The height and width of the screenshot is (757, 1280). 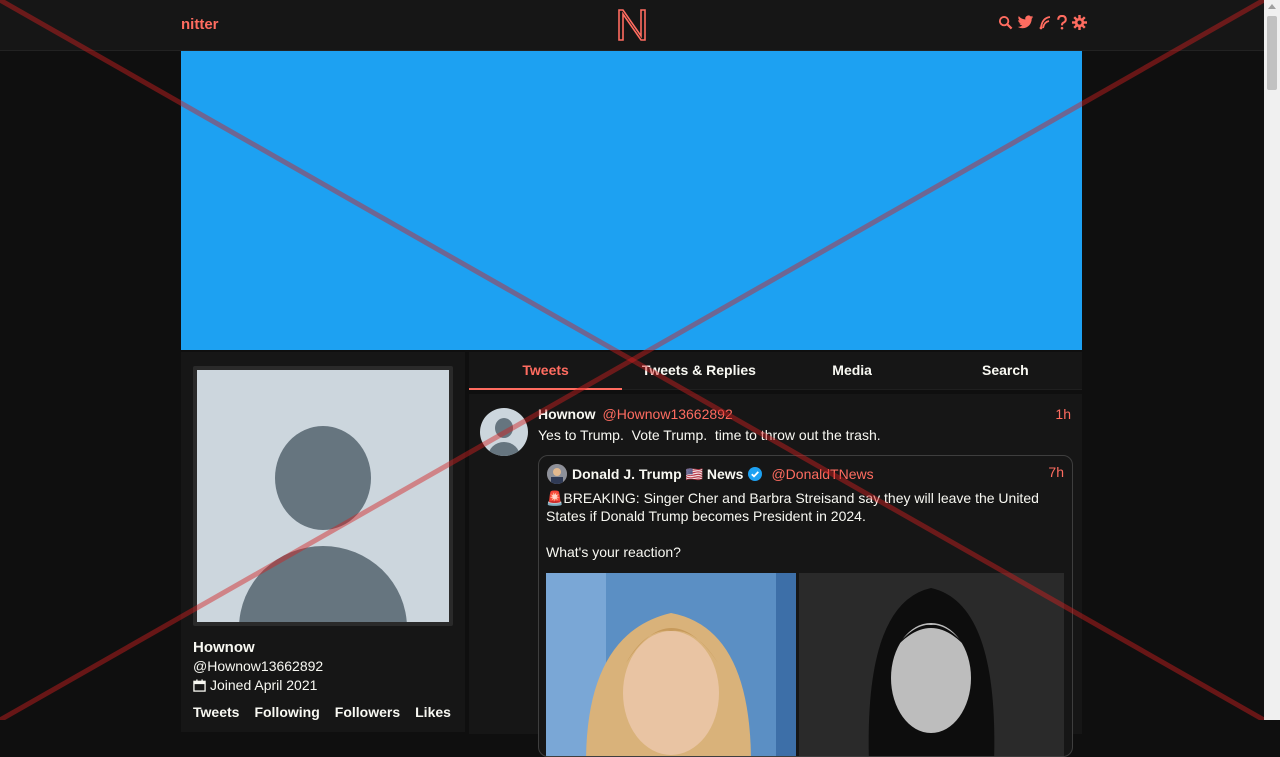 I want to click on quote-username: @DonaldTNews, so click(x=822, y=474).